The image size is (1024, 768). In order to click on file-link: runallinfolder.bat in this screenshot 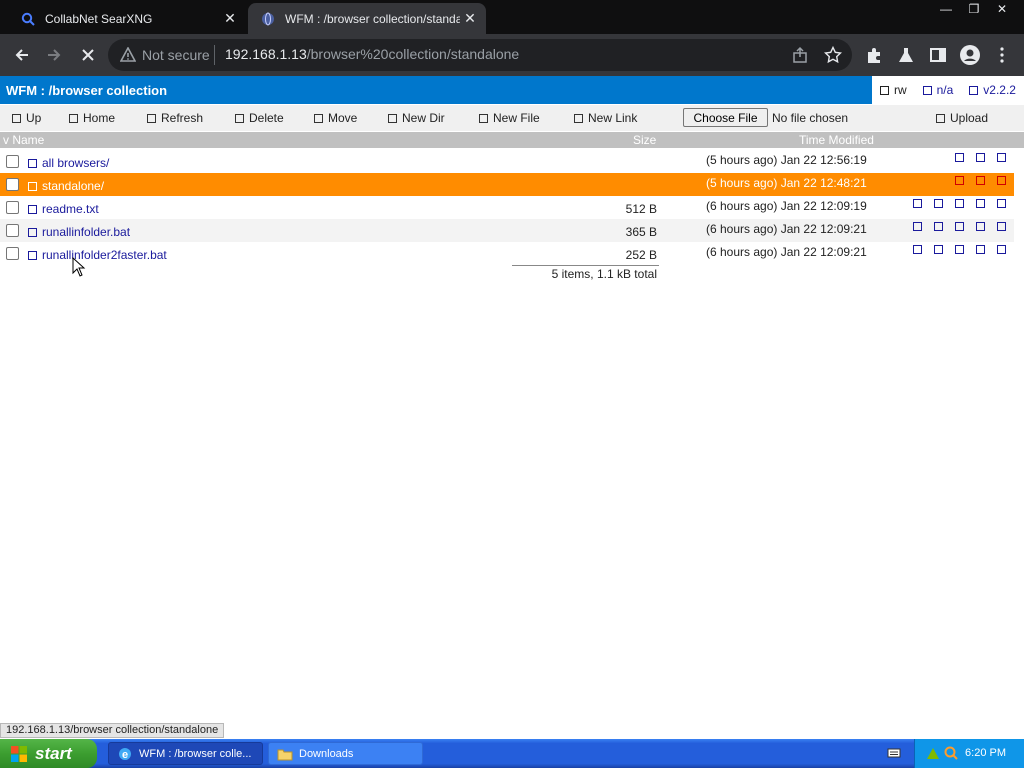, I will do `click(79, 232)`.